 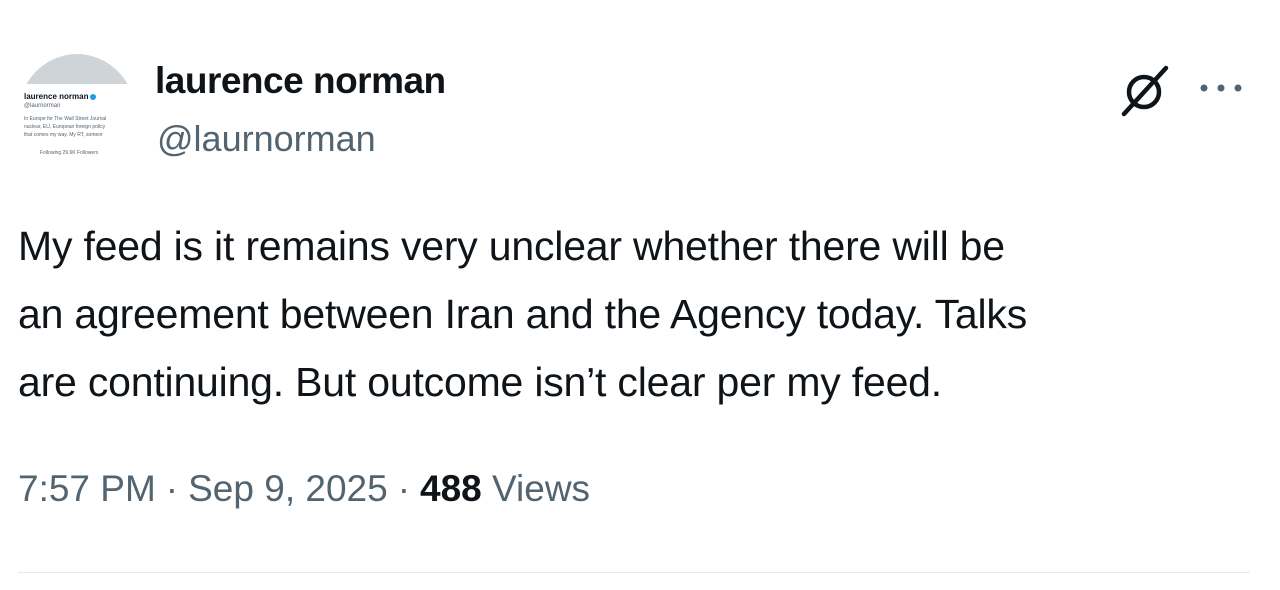 What do you see at coordinates (87, 488) in the screenshot?
I see `tweet-time: 7:57 PM` at bounding box center [87, 488].